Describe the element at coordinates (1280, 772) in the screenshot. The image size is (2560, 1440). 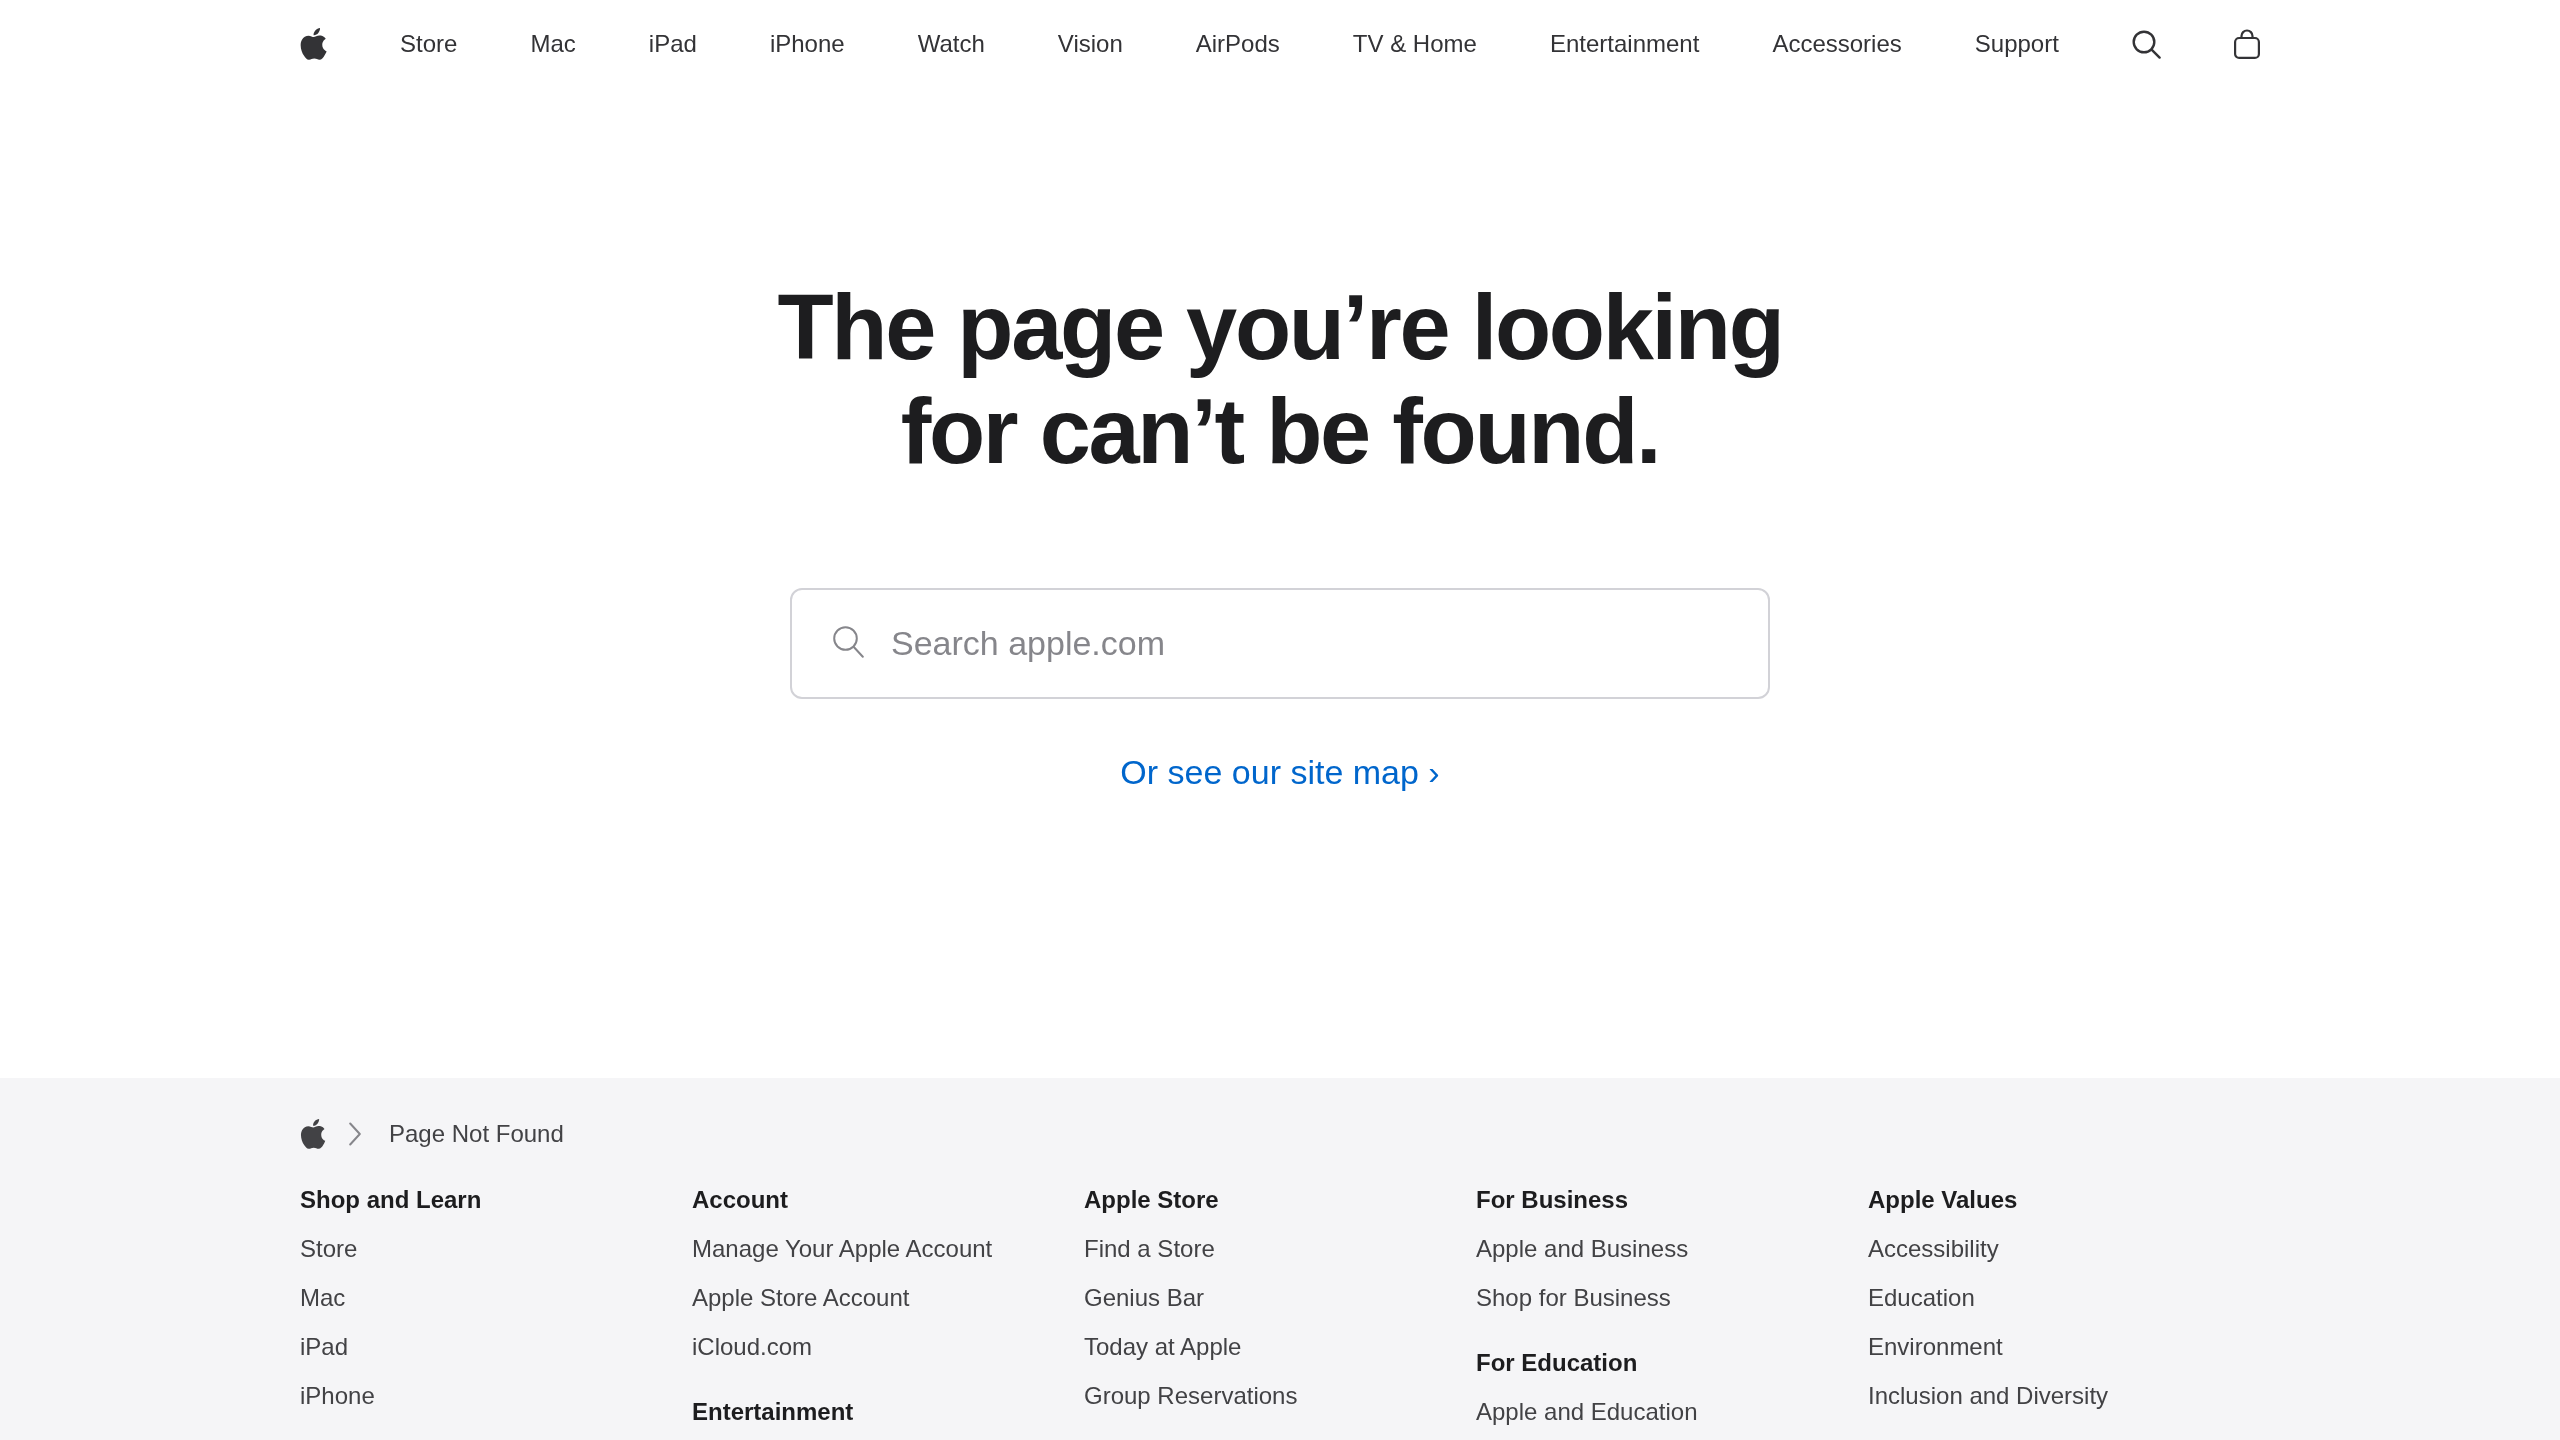
I see `site-map-link: Or see our site map ›` at that location.